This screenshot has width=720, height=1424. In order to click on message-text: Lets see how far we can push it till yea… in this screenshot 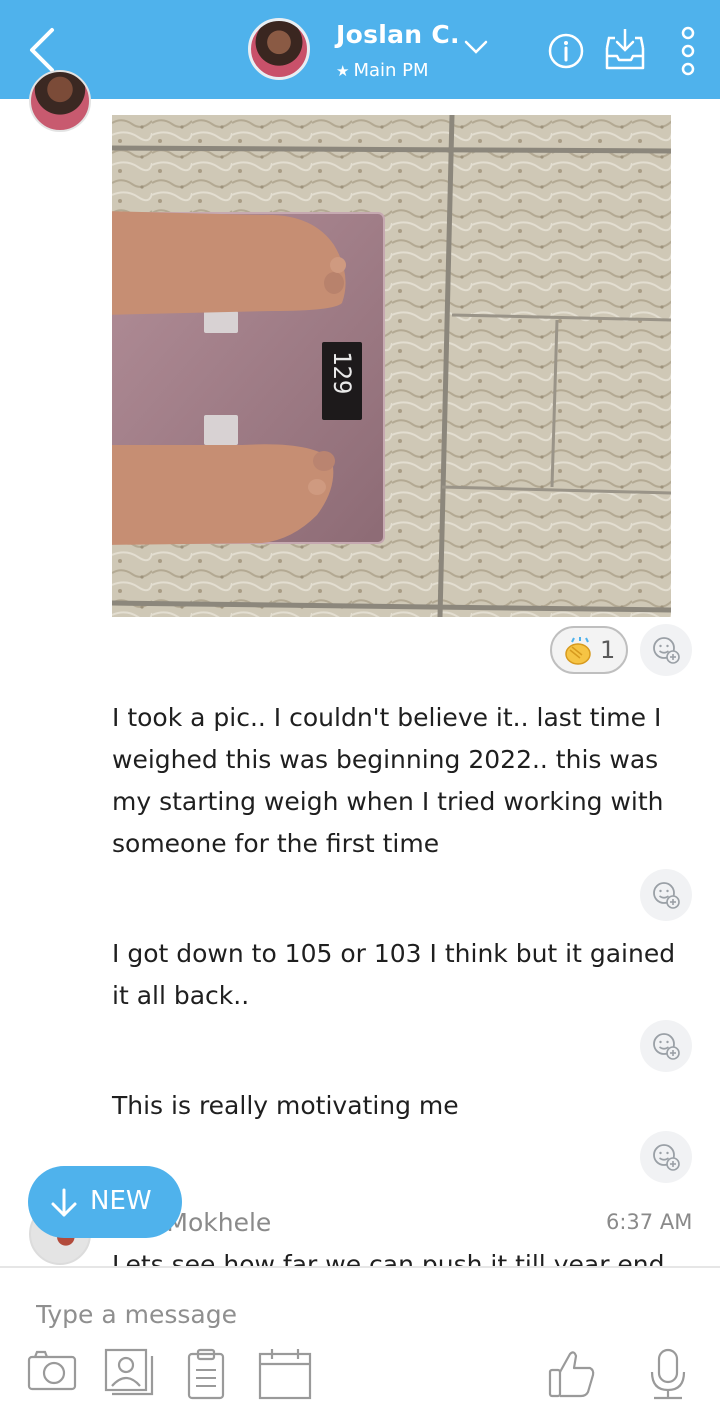, I will do `click(388, 1258)`.